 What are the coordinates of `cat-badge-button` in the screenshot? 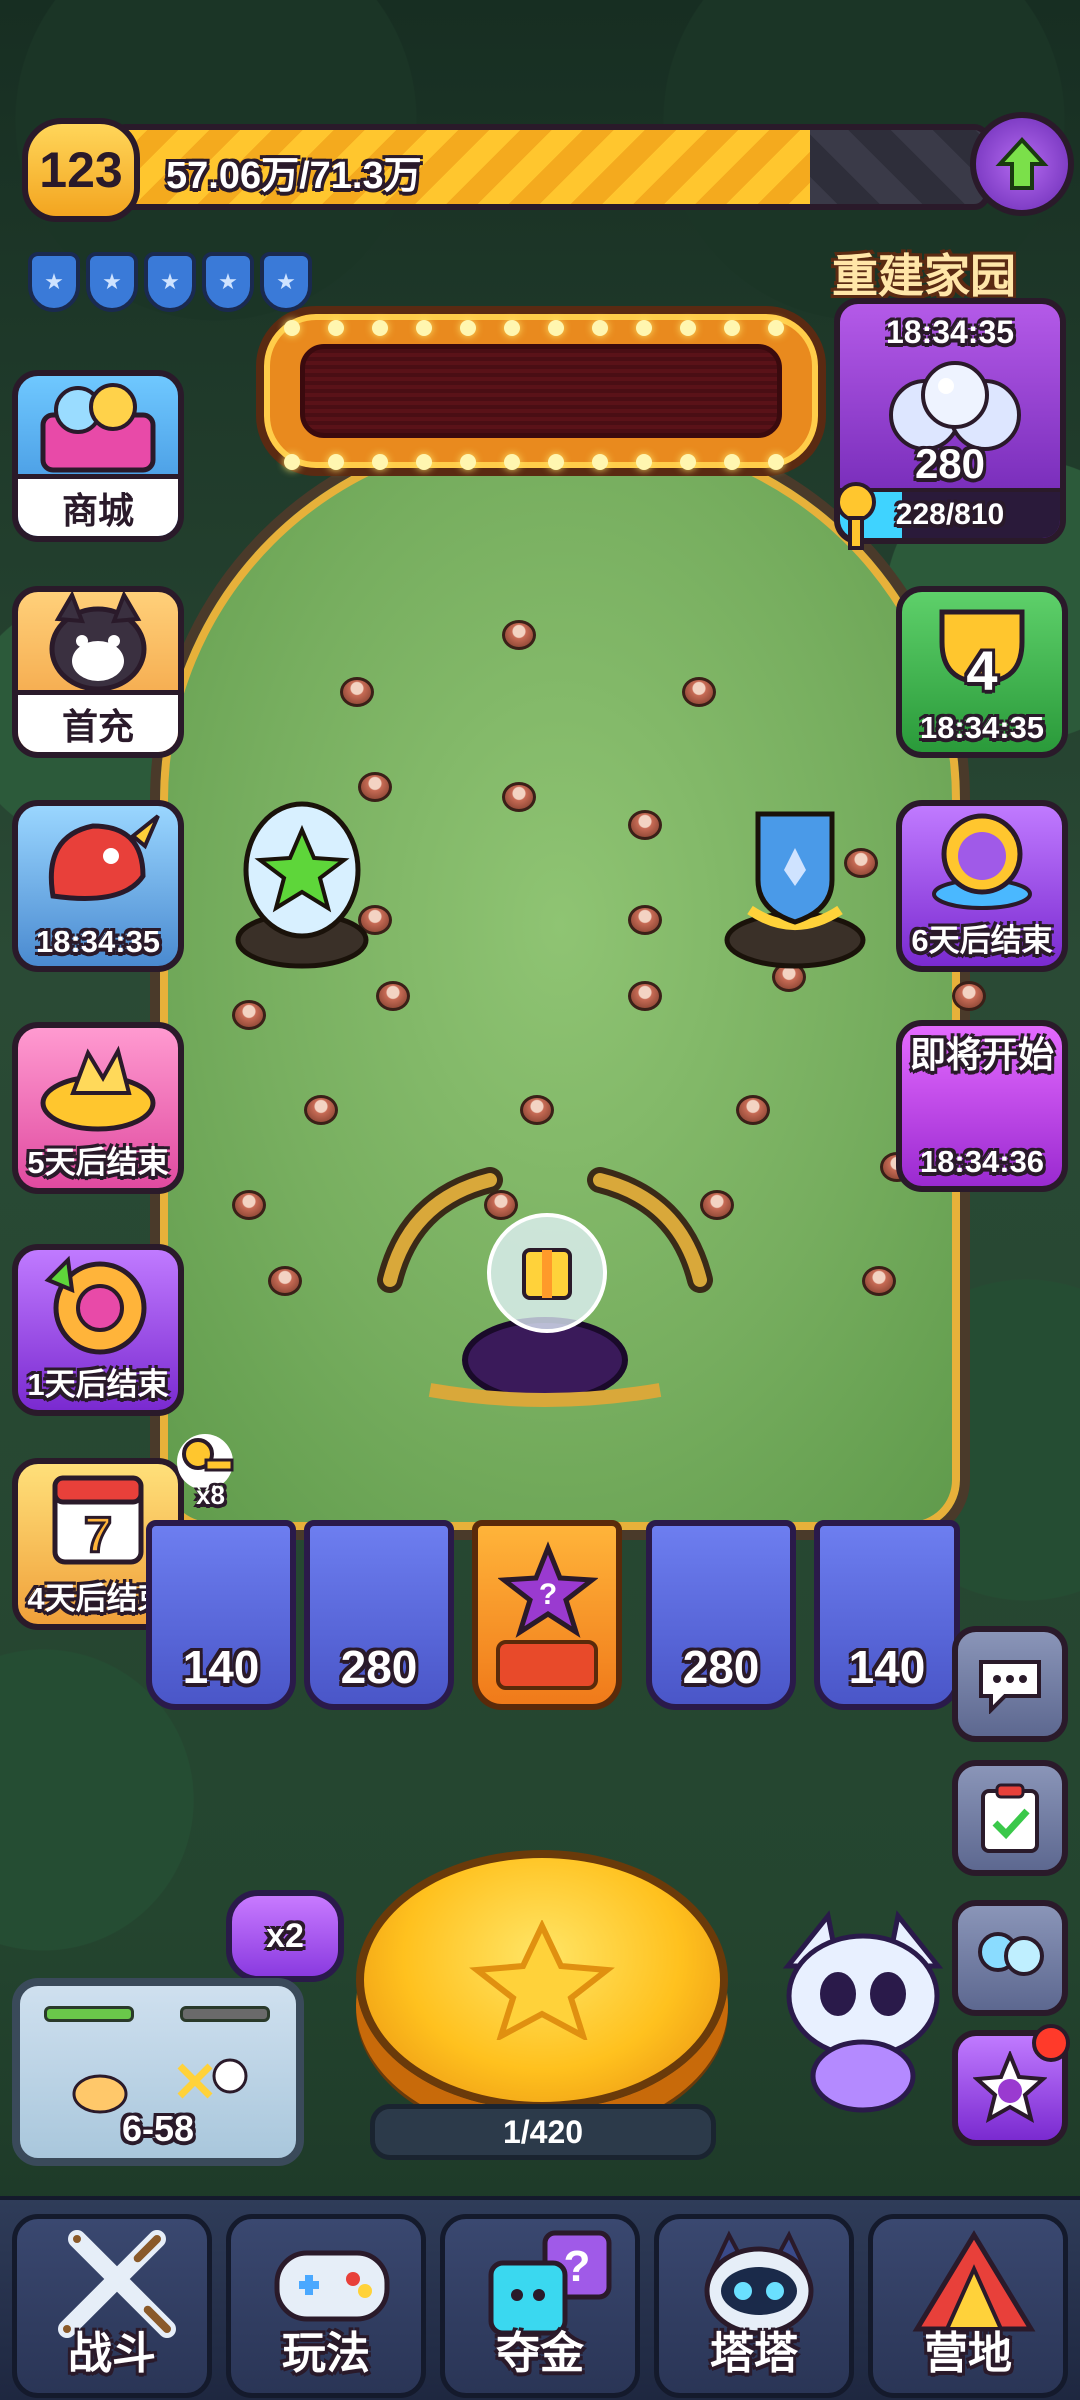 It's located at (1011, 2085).